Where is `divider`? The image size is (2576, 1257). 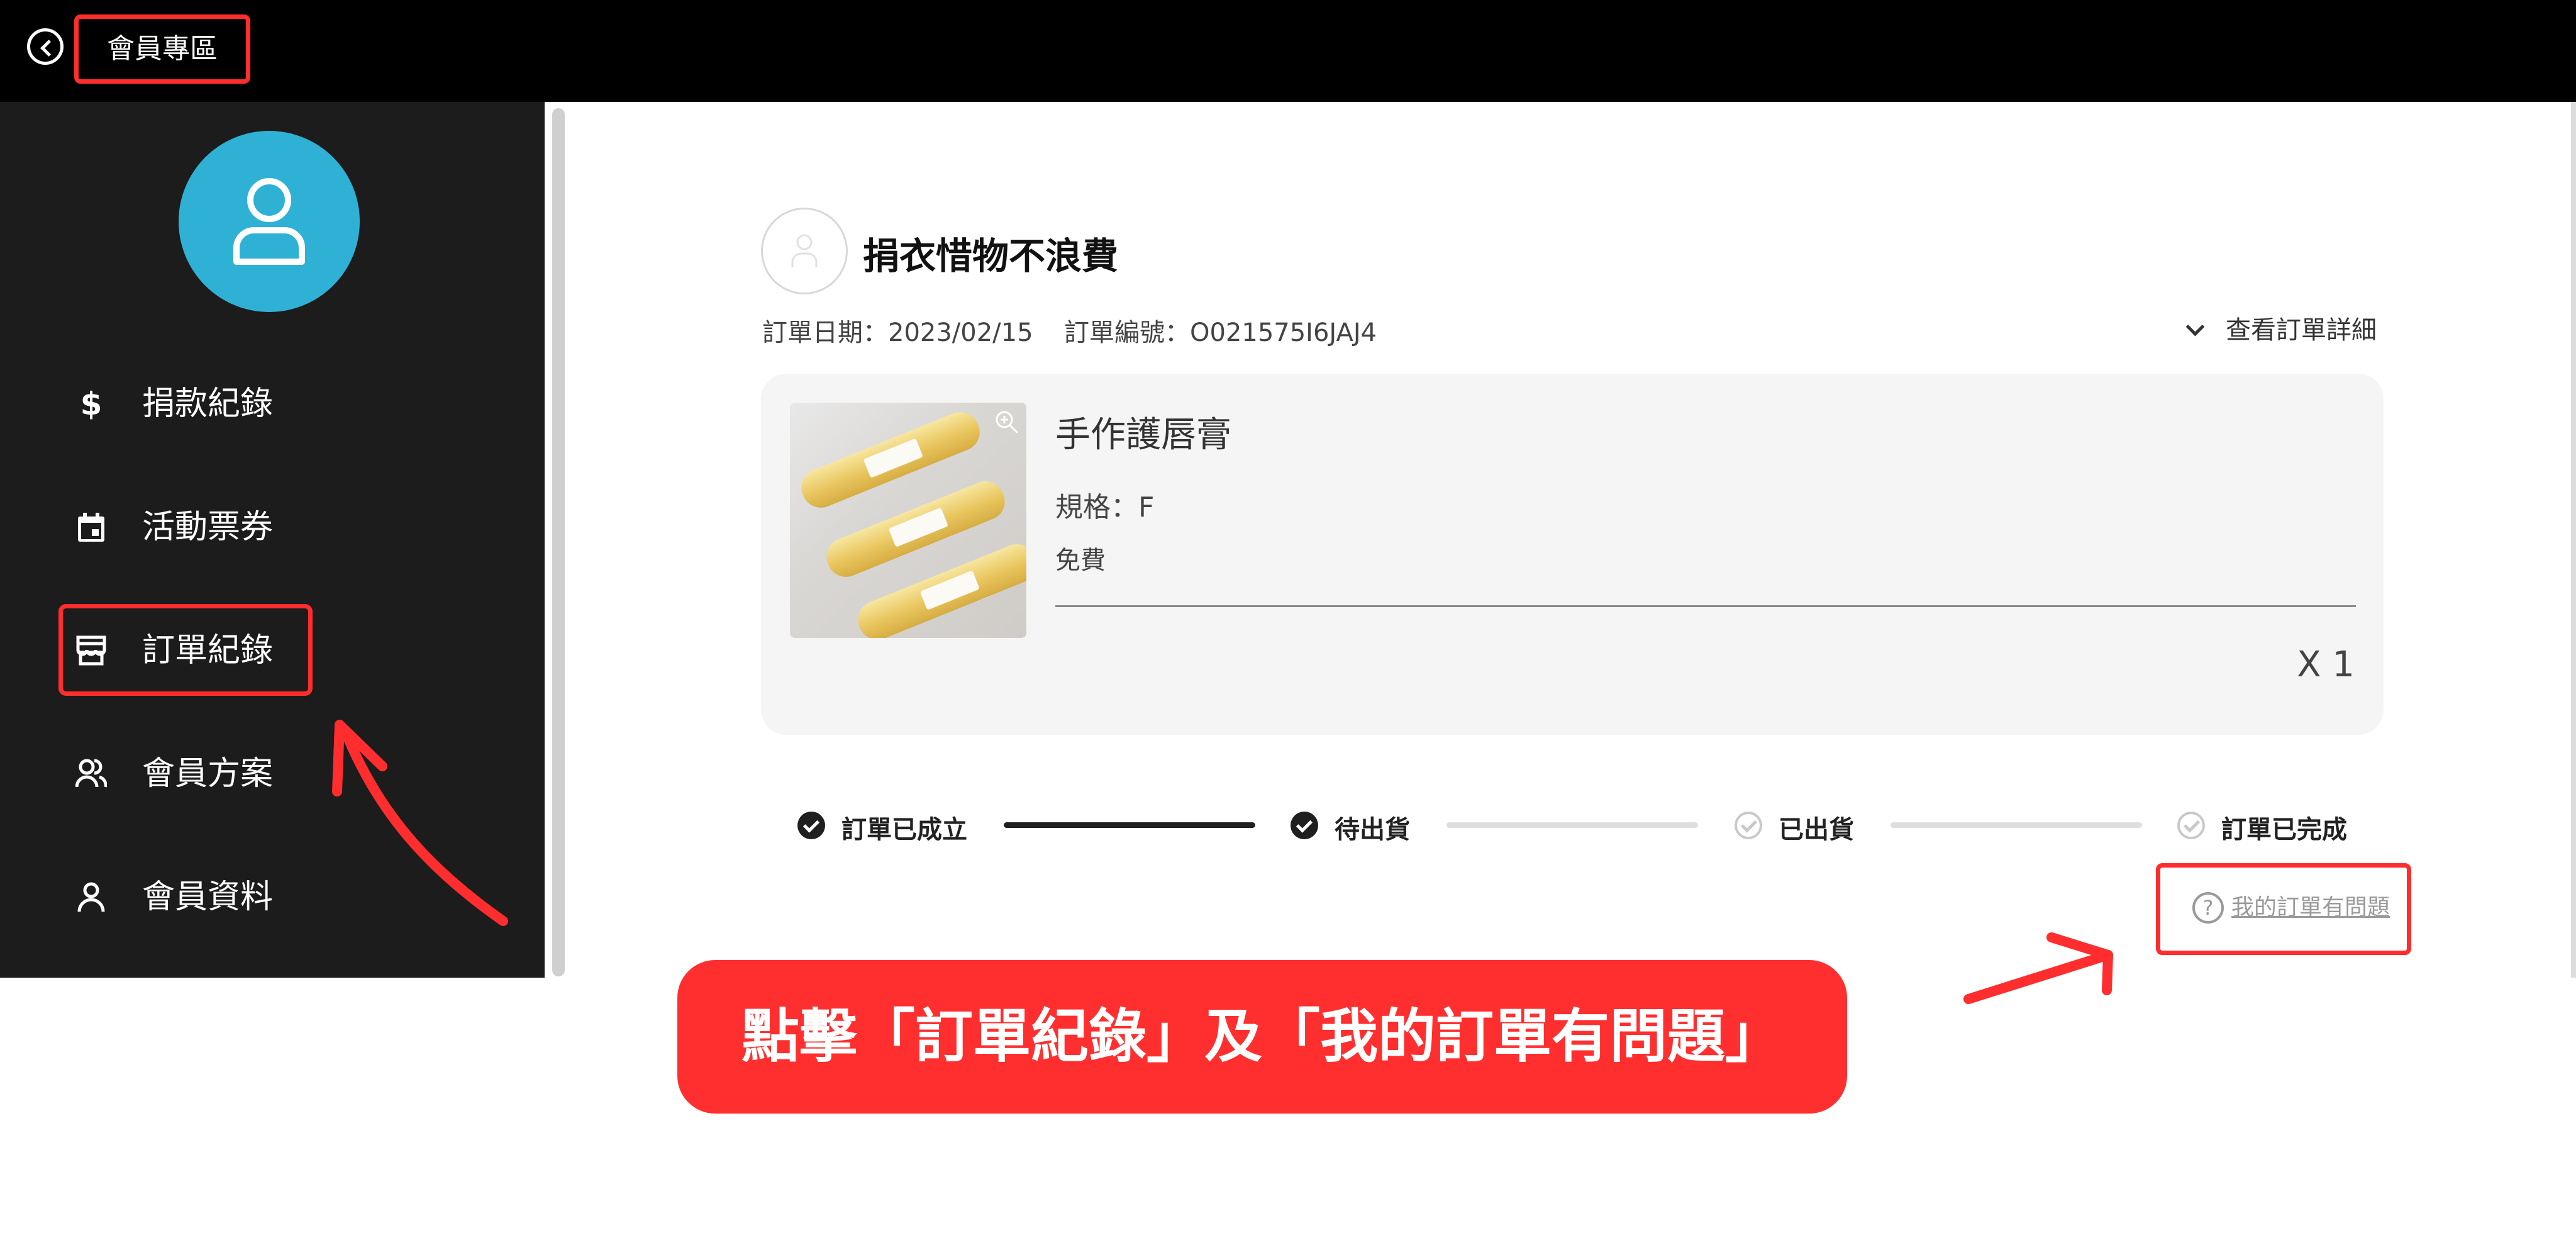
divider is located at coordinates (1705, 606).